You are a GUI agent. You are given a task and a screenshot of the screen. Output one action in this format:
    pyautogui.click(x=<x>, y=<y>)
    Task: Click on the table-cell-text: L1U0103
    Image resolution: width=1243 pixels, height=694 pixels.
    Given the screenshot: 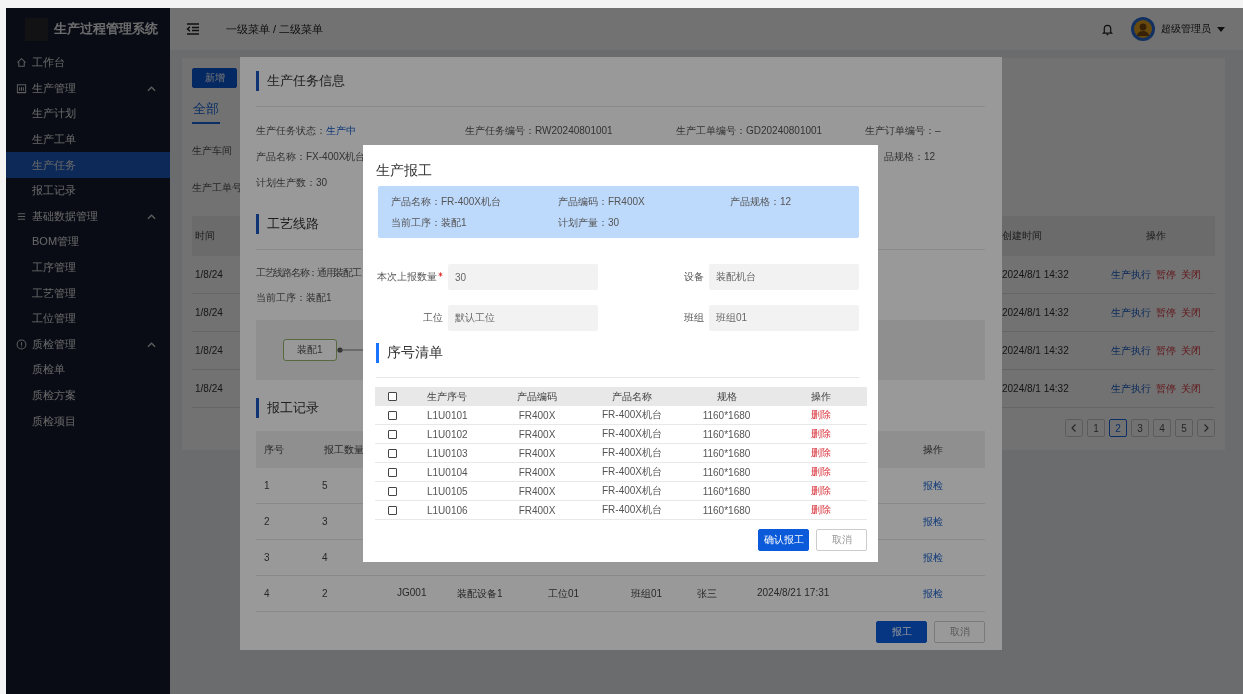 What is the action you would take?
    pyautogui.click(x=447, y=453)
    